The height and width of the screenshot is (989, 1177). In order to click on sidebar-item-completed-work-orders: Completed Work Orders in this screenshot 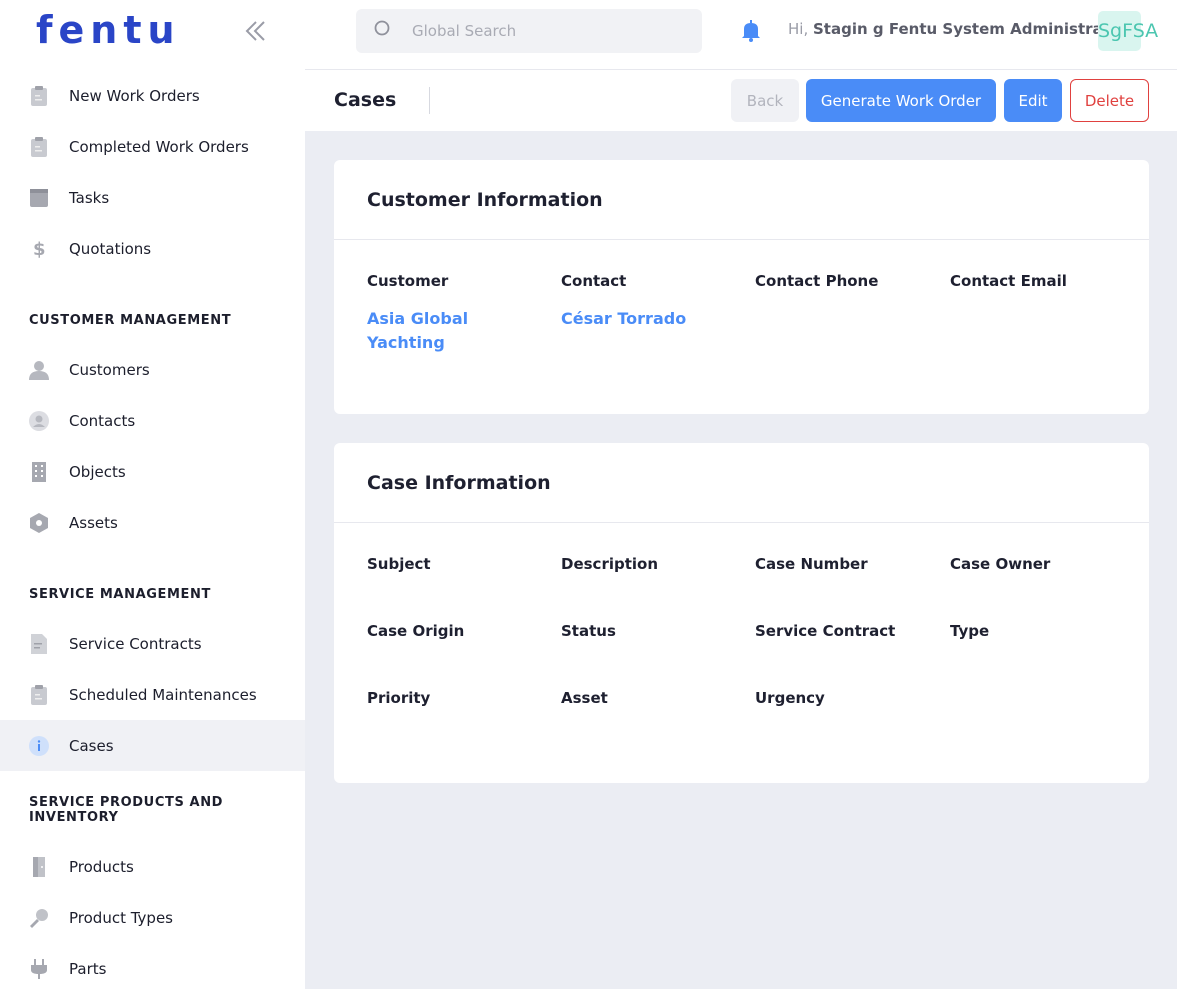, I will do `click(152, 146)`.